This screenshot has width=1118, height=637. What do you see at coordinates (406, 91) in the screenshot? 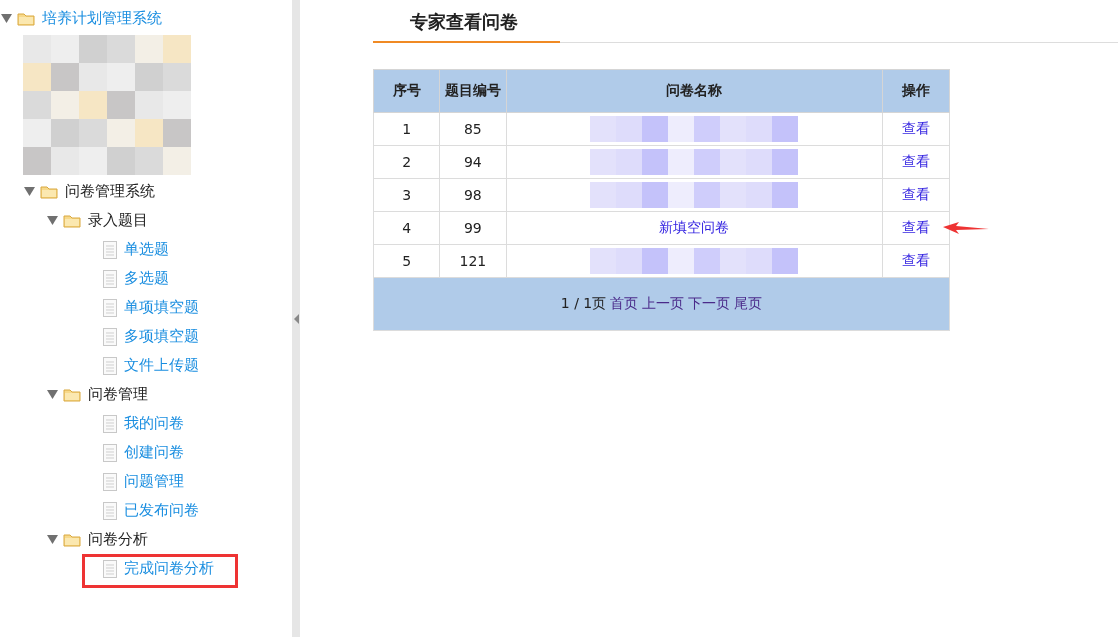
I see `column-header: 序号` at bounding box center [406, 91].